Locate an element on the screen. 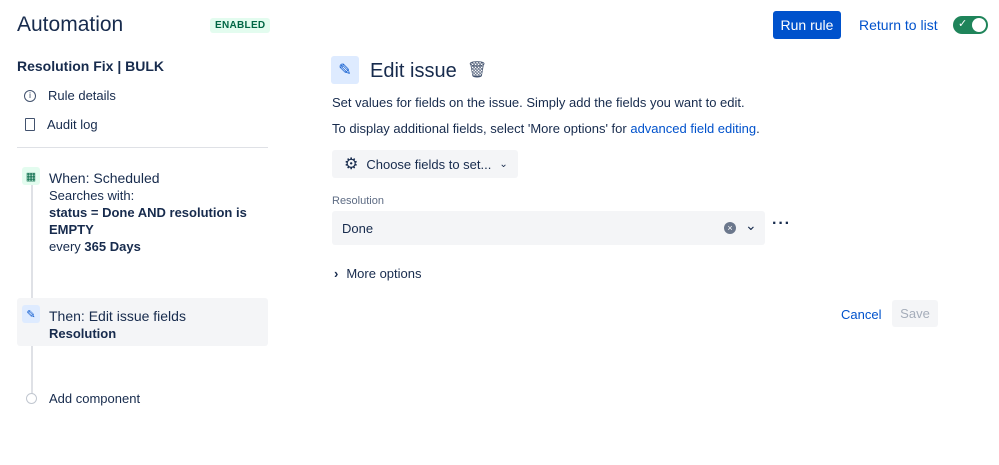 This screenshot has height=465, width=999. page-title: Automation is located at coordinates (70, 24).